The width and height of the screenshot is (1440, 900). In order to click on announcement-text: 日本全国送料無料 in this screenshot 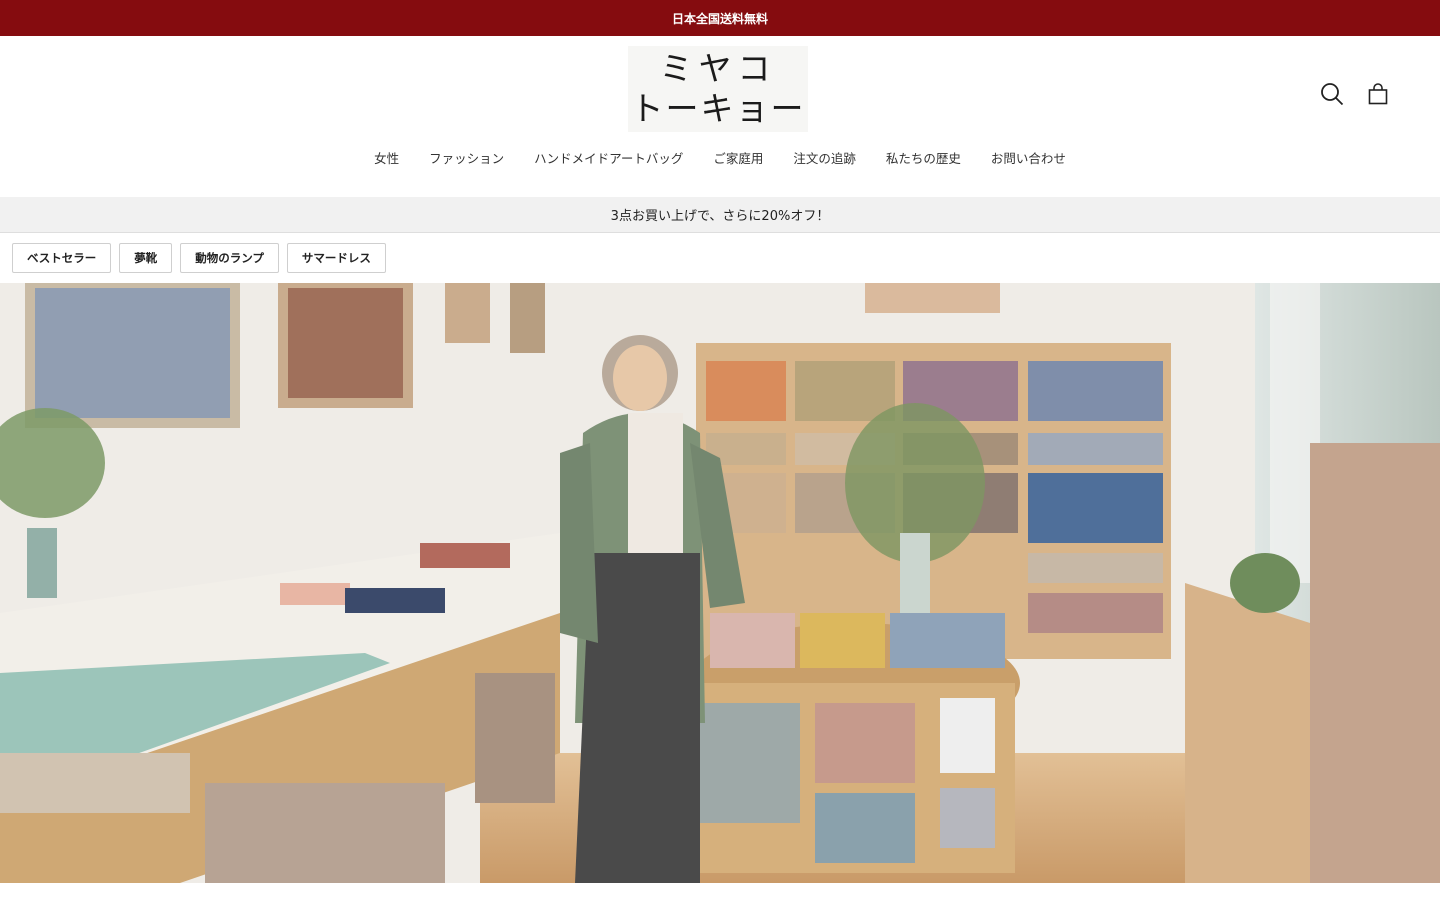, I will do `click(719, 18)`.